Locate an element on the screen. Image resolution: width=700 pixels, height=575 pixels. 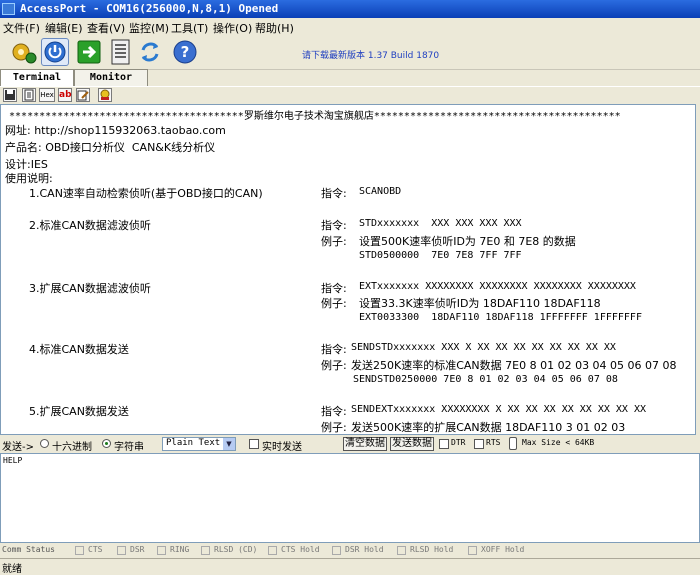
ring-indicator is located at coordinates (161, 550).